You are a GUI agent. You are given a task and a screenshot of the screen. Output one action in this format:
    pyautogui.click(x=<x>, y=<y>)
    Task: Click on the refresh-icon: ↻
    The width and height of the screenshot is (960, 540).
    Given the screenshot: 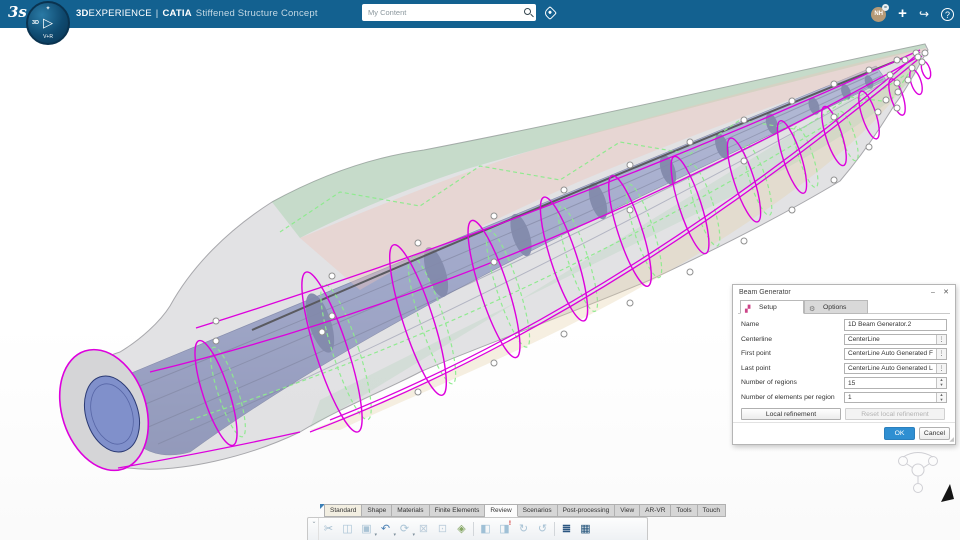 What is the action you would take?
    pyautogui.click(x=523, y=529)
    